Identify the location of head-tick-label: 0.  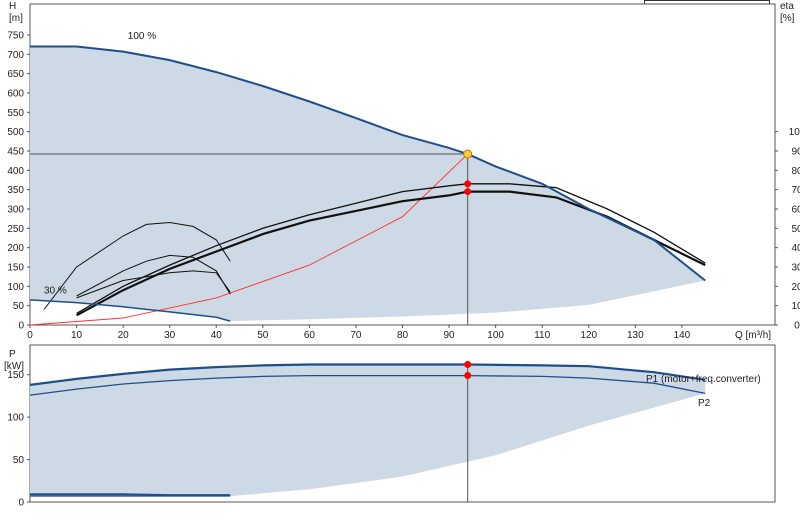
(21, 326).